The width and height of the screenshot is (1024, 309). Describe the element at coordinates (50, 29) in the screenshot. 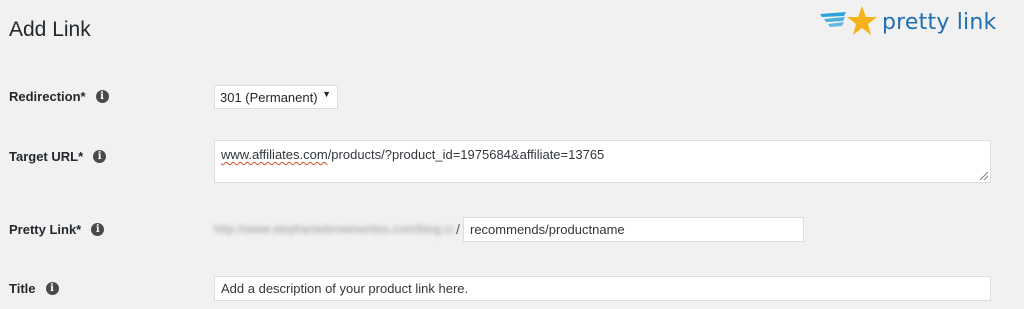

I see `page-title: Add Link` at that location.